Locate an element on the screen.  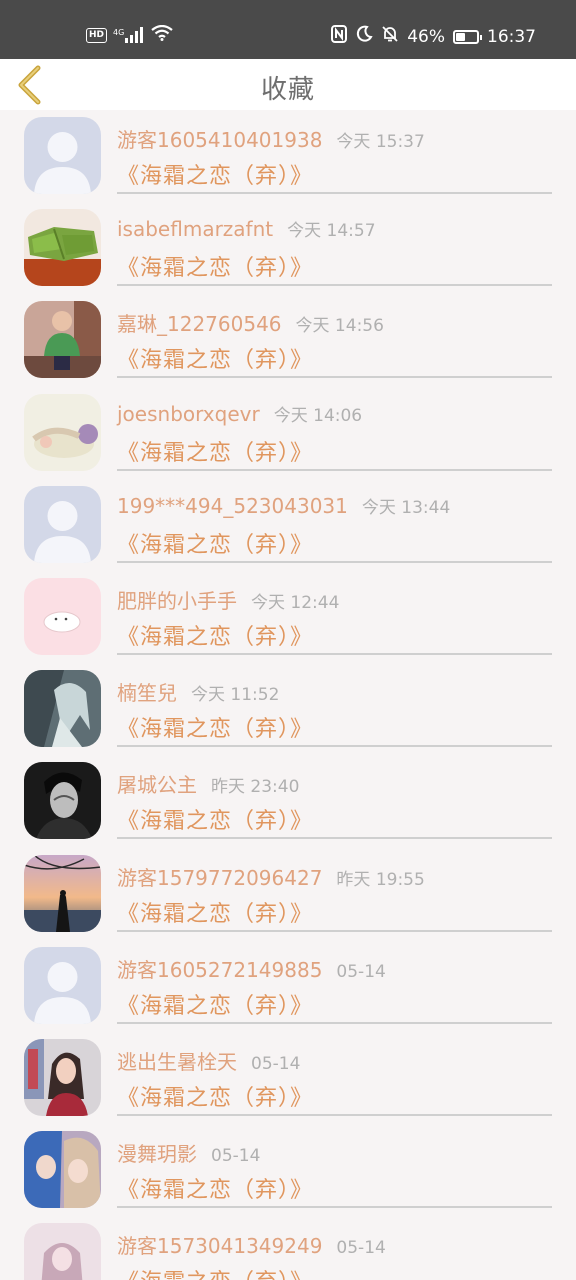
header: 收藏 is located at coordinates (288, 84).